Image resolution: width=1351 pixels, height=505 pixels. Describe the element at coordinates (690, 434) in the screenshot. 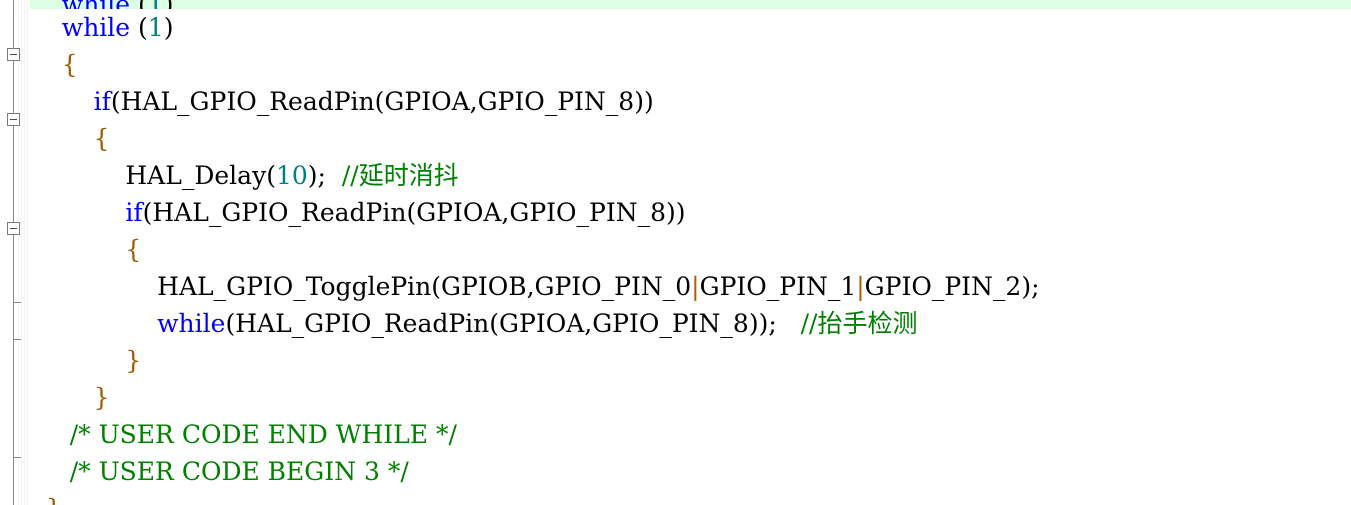

I see `code-line: /* USER CODE END WHILE */` at that location.